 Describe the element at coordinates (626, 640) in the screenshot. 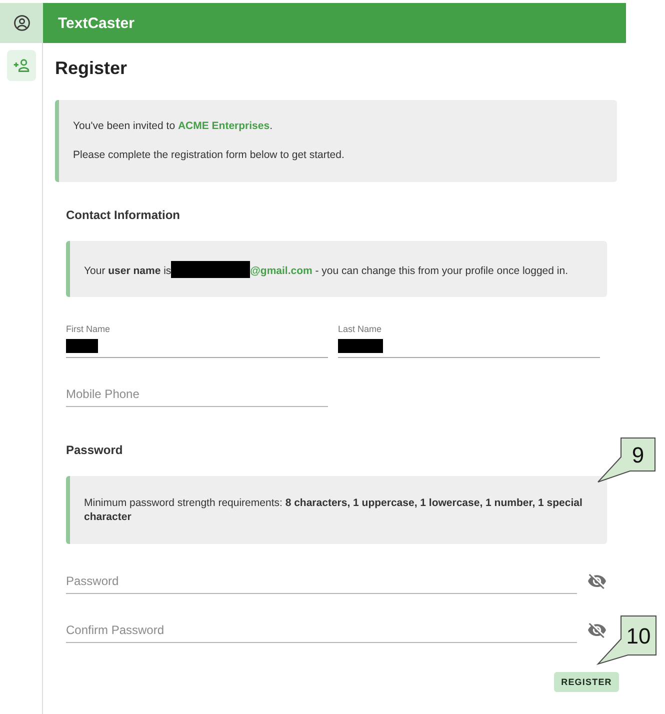

I see `callout-label: 10` at that location.